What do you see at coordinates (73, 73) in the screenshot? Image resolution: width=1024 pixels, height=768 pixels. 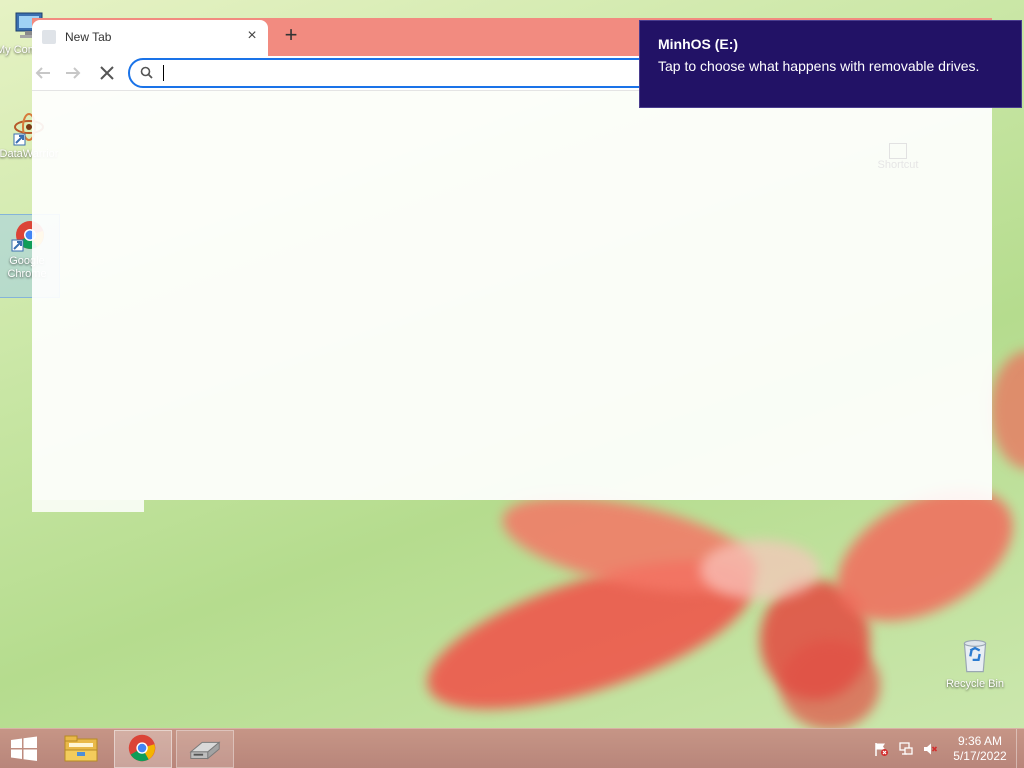 I see `forward-arrow-icon` at bounding box center [73, 73].